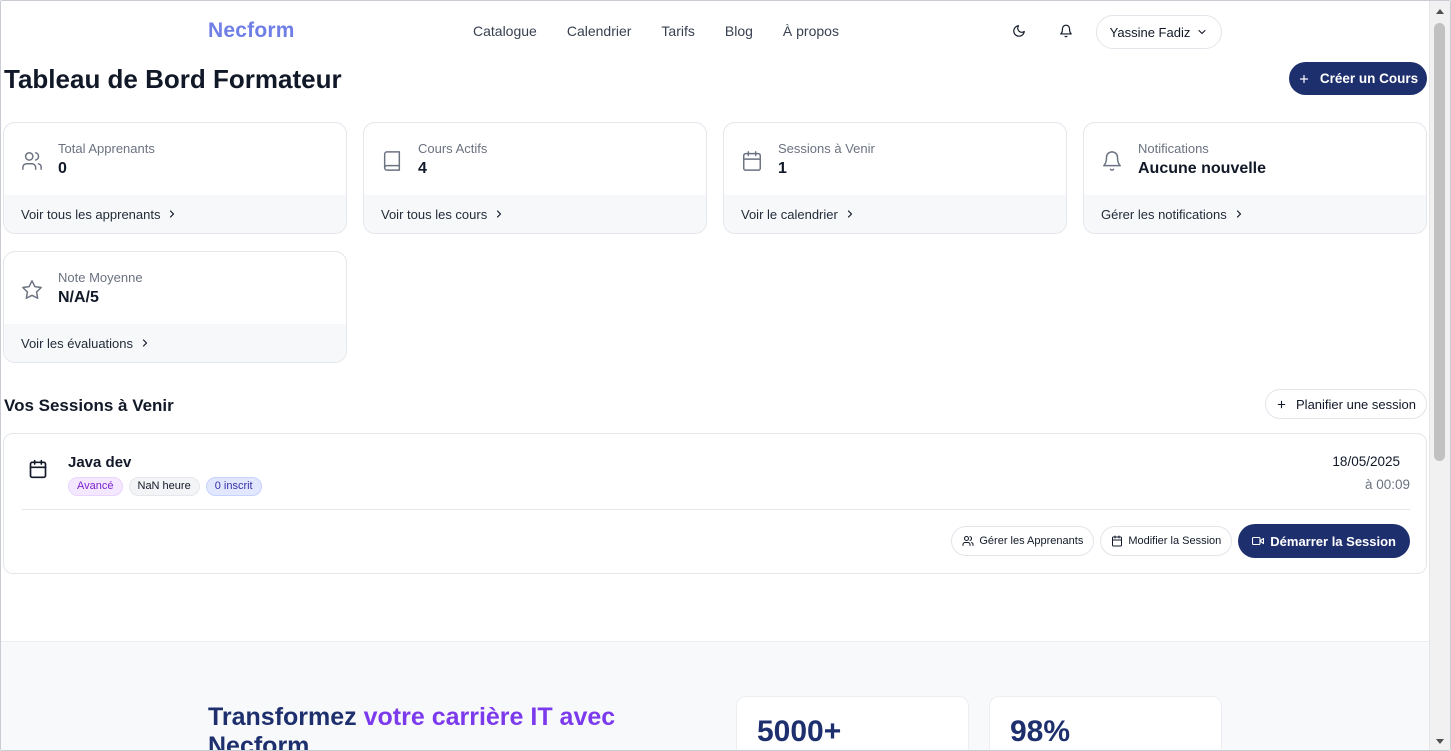 The width and height of the screenshot is (1451, 751). I want to click on start-session-label: Démarrer la Session, so click(1333, 541).